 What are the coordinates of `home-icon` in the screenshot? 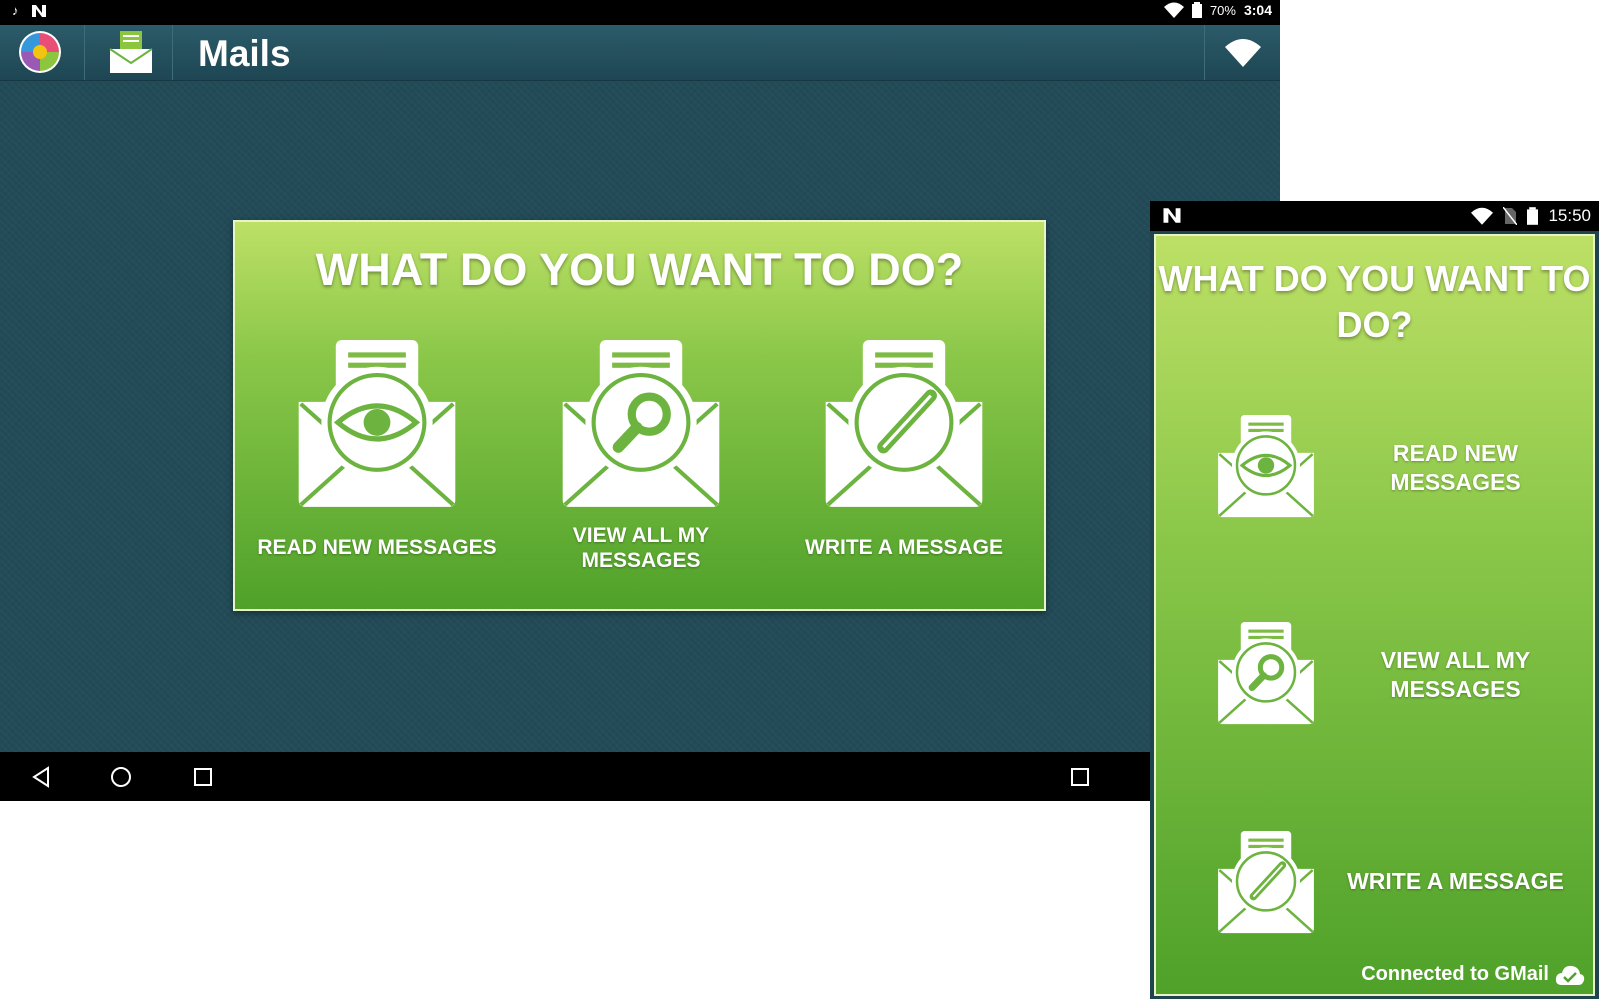 It's located at (121, 777).